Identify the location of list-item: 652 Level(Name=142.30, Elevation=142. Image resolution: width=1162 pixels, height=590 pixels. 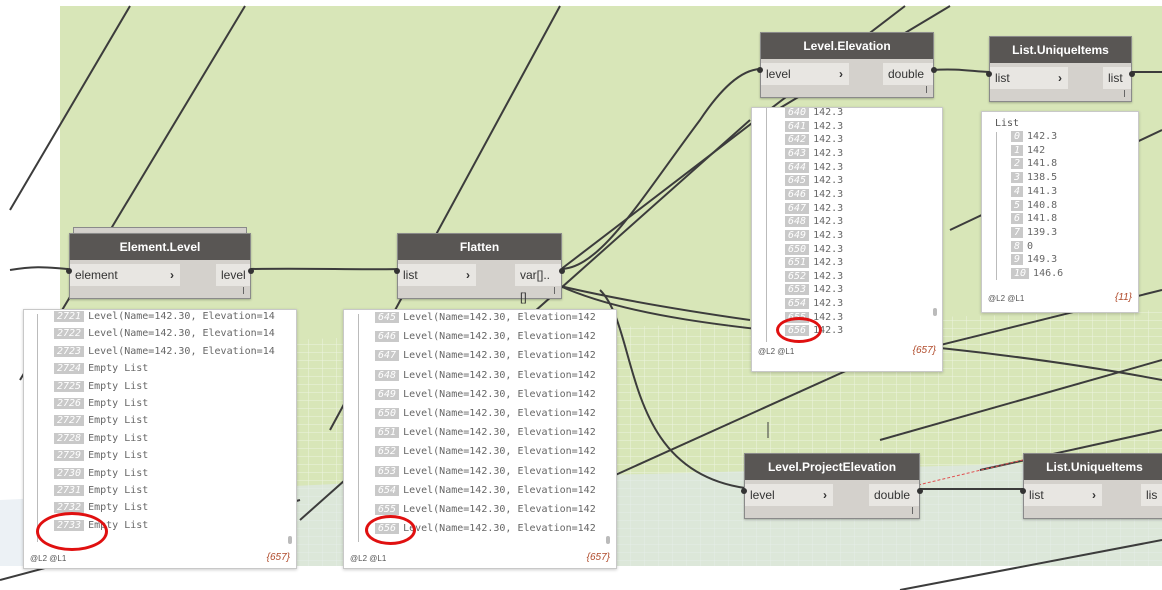
(485, 452).